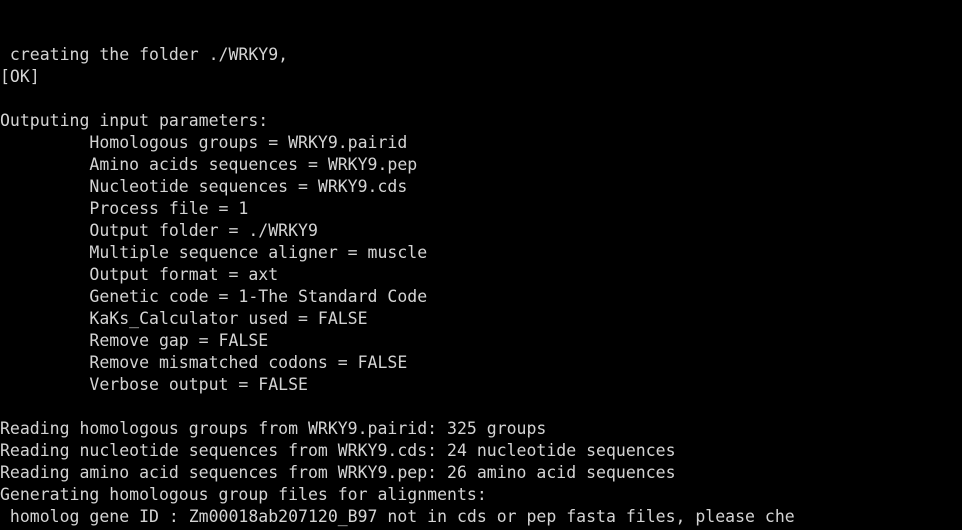  I want to click on terminal-output-line: Nucleotide sequences = WRKY9.cds, so click(204, 186).